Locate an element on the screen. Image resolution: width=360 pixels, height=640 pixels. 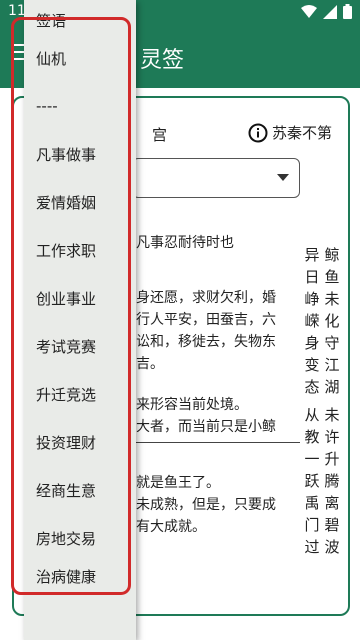
menu-item-health: 治病健康 is located at coordinates (80, 577).